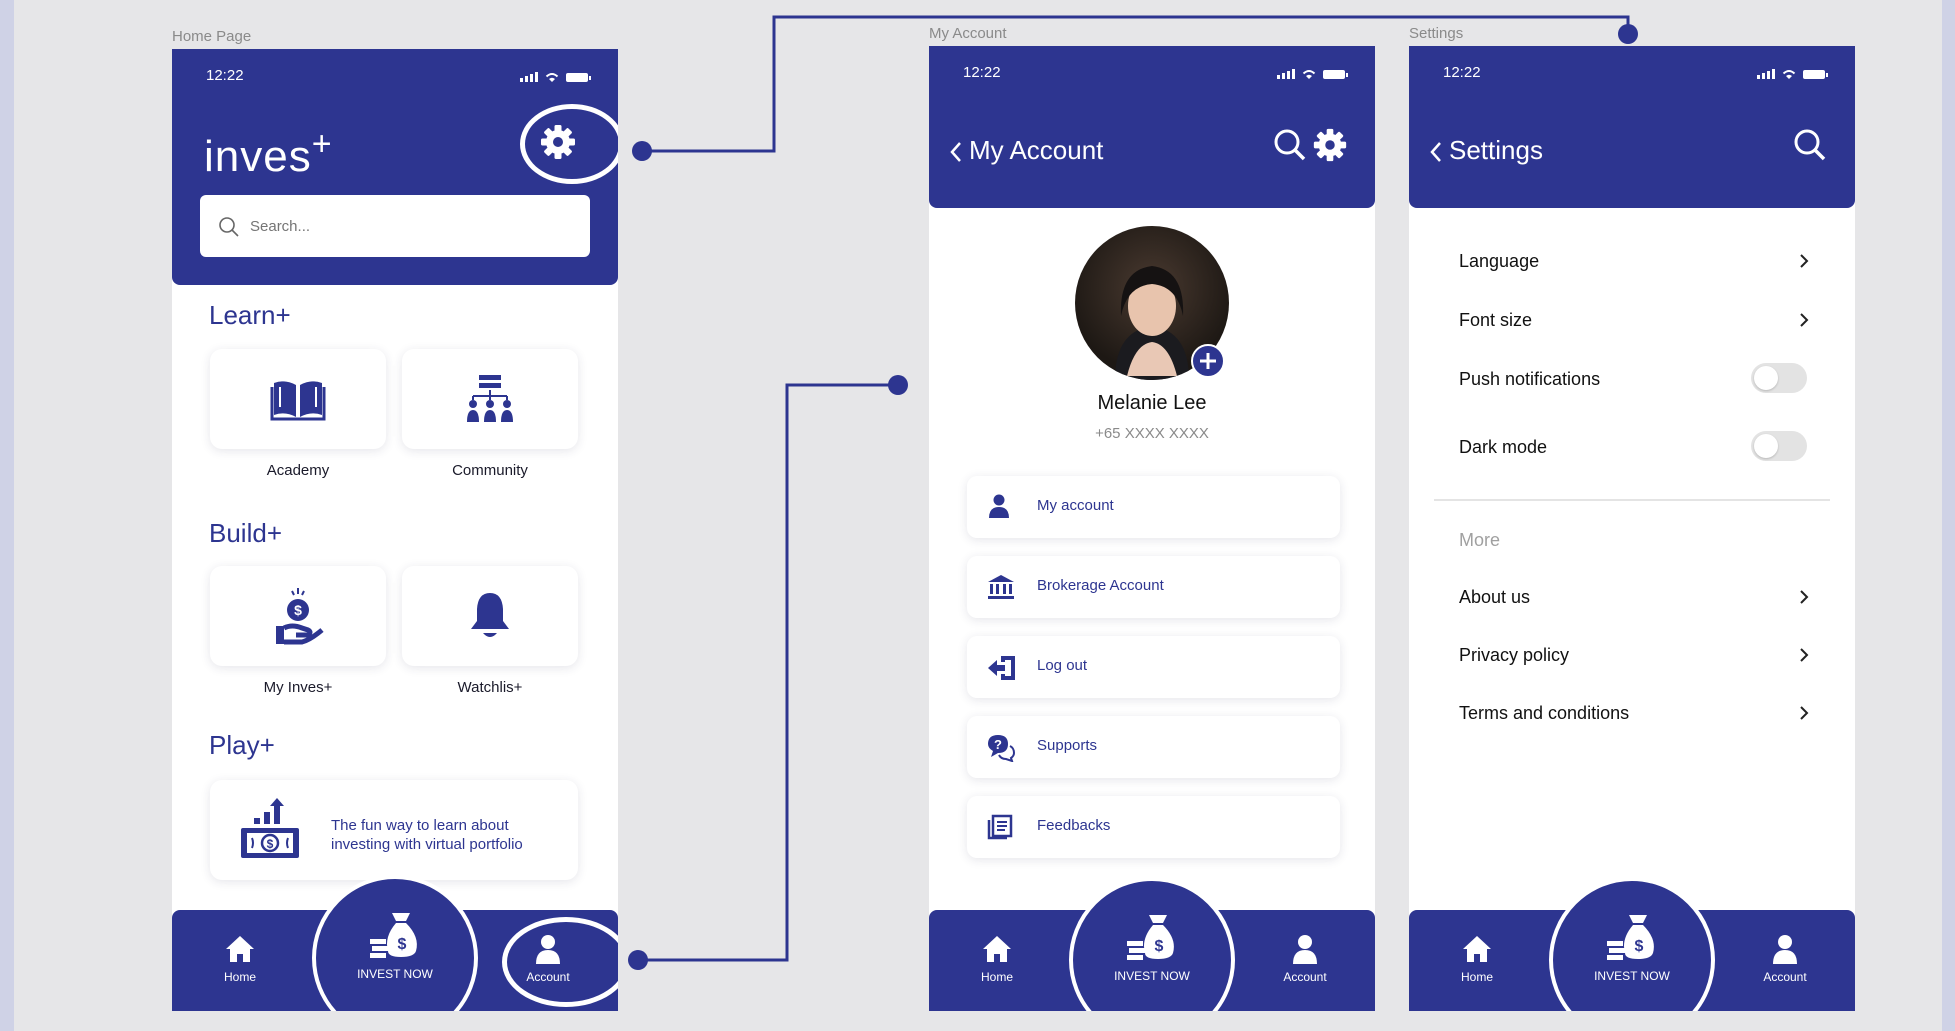 This screenshot has height=1031, width=1955. Describe the element at coordinates (1514, 655) in the screenshot. I see `setting-privacy-policy-label: Privacy policy` at that location.